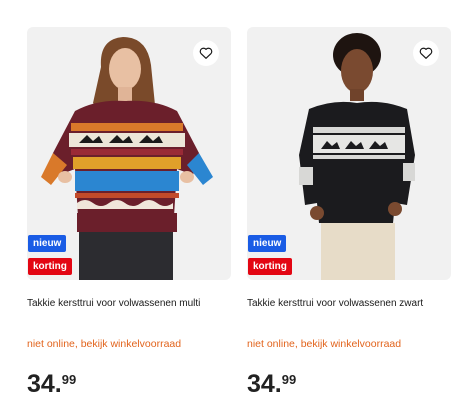 Image resolution: width=475 pixels, height=417 pixels. Describe the element at coordinates (132, 304) in the screenshot. I see `product-title: Takkie kersttrui voor volwassenen multi` at that location.